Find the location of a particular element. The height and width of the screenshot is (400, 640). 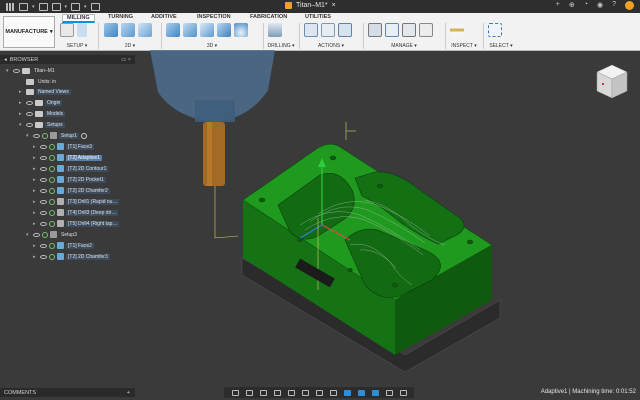

section-analysis-icon is located at coordinates (389, 392).